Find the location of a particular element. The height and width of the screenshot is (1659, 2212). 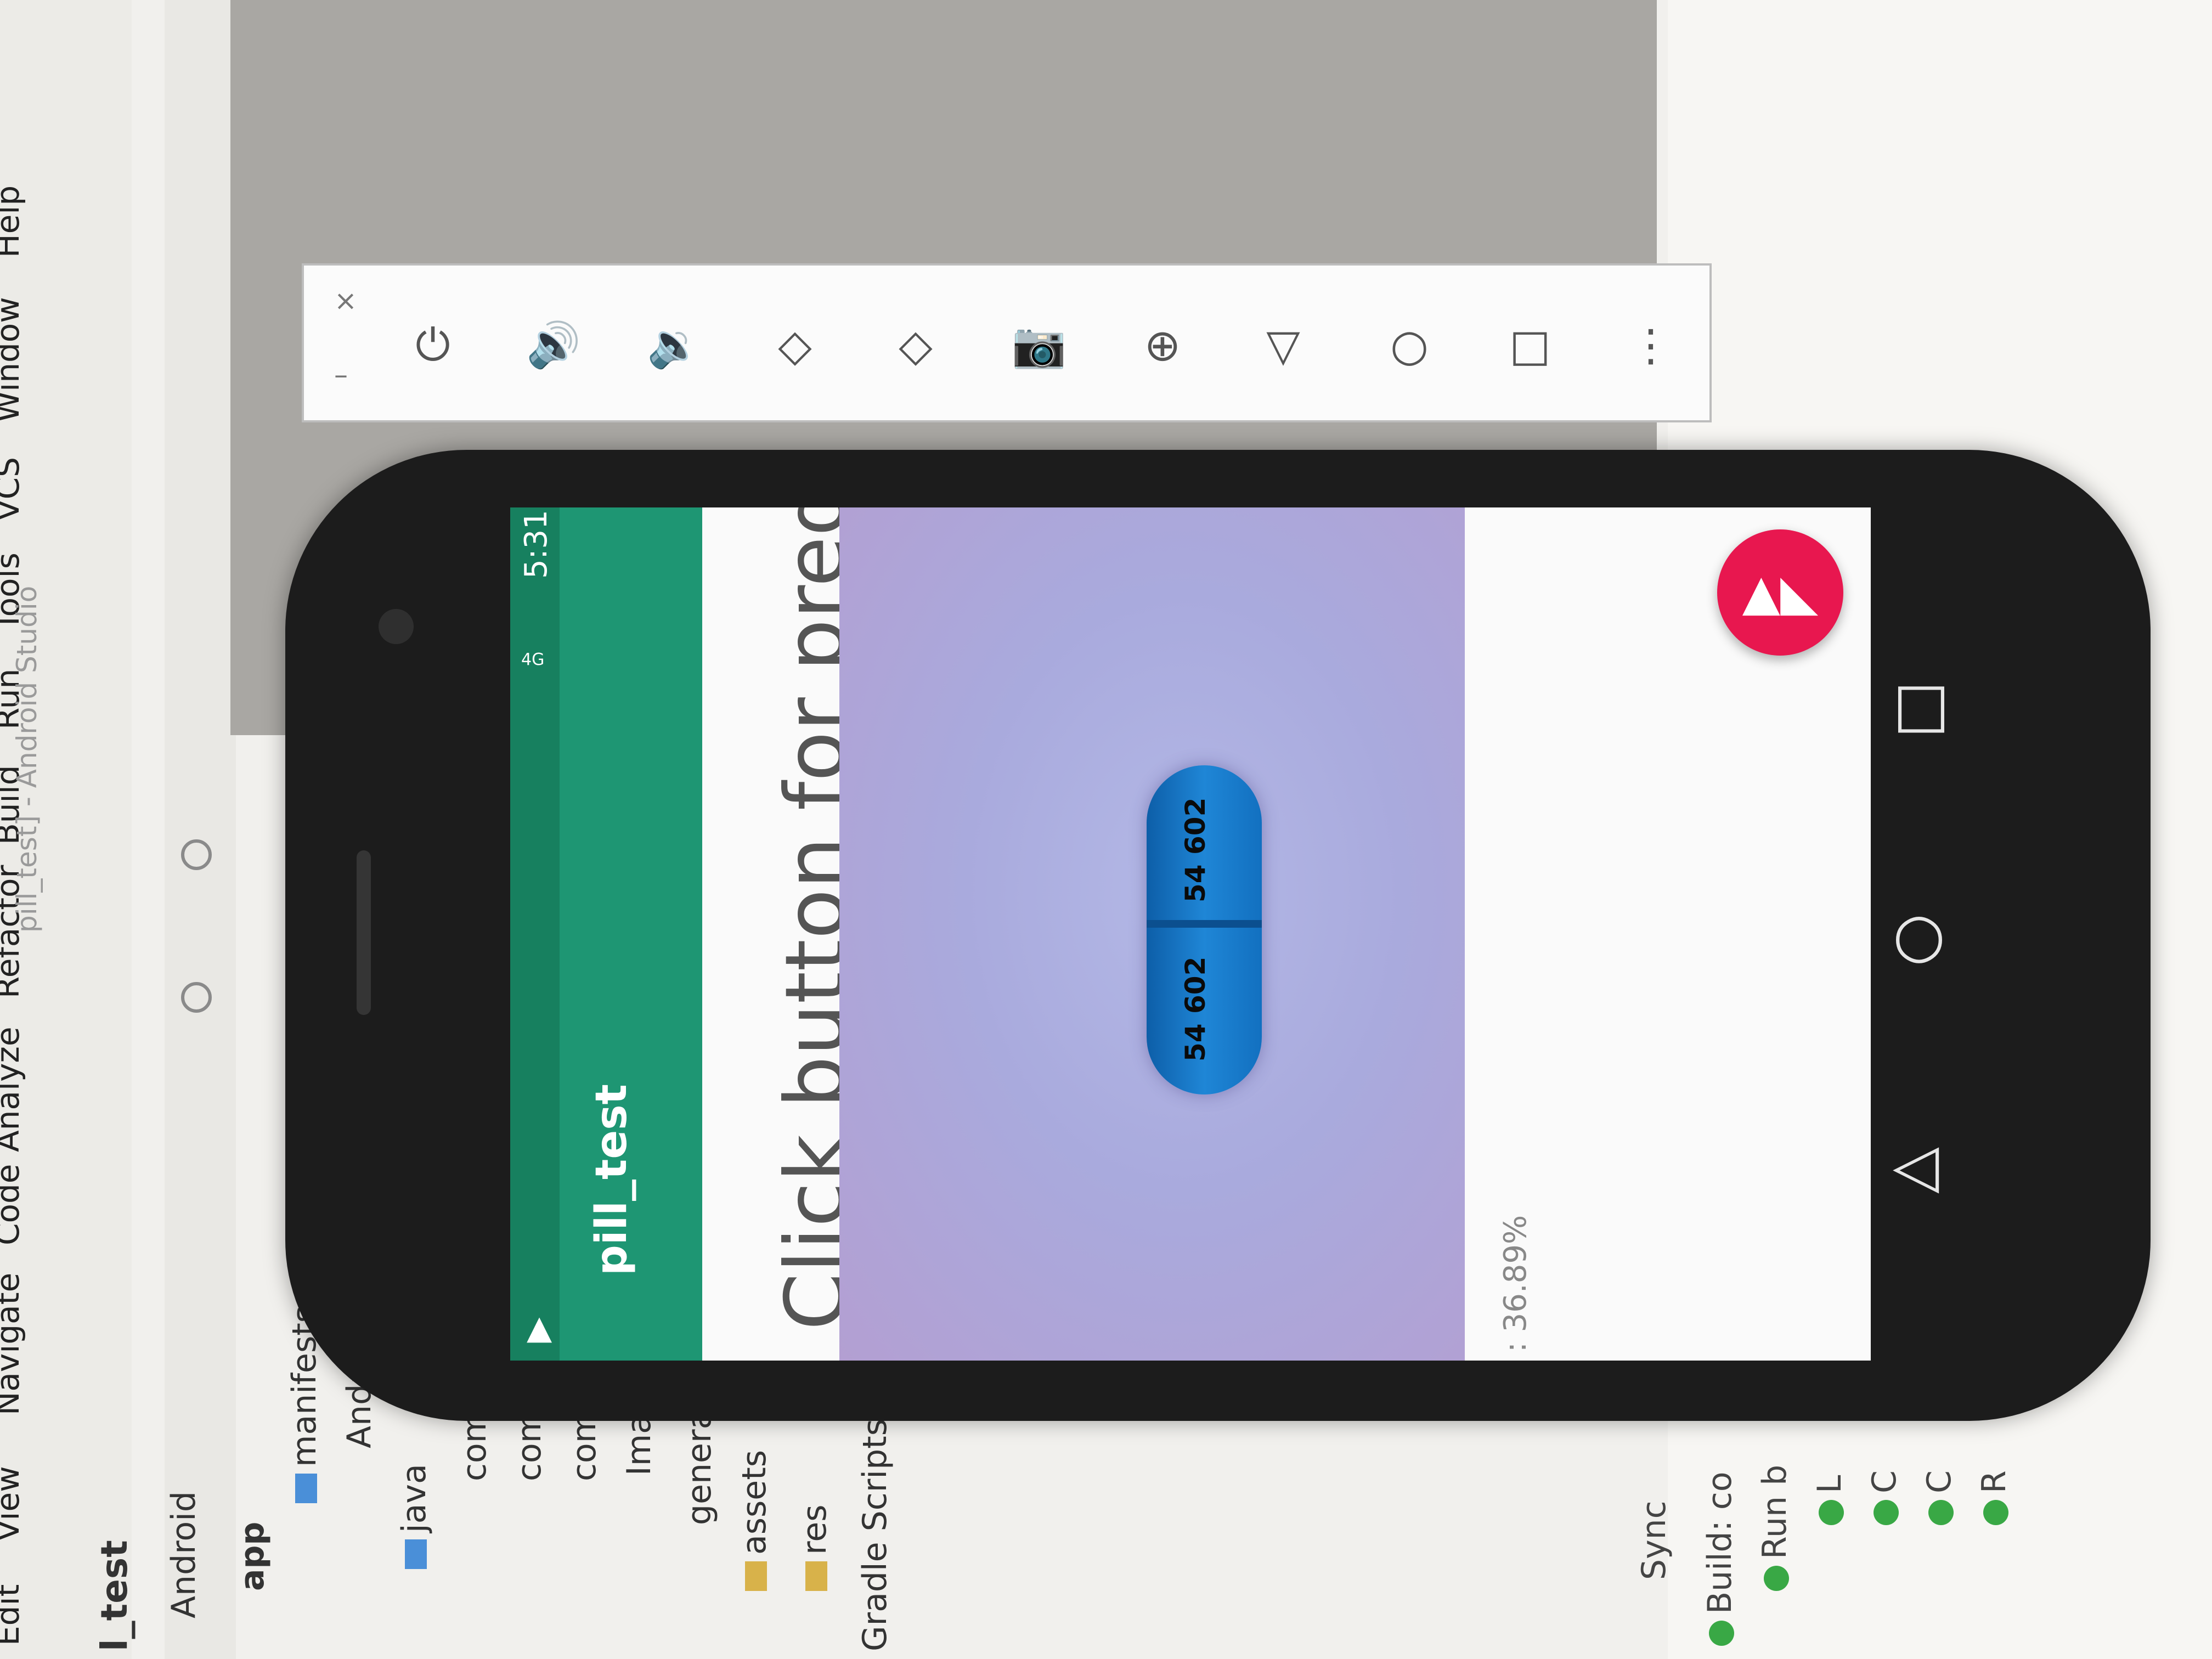

tree-assets: assets is located at coordinates (754, 1520).